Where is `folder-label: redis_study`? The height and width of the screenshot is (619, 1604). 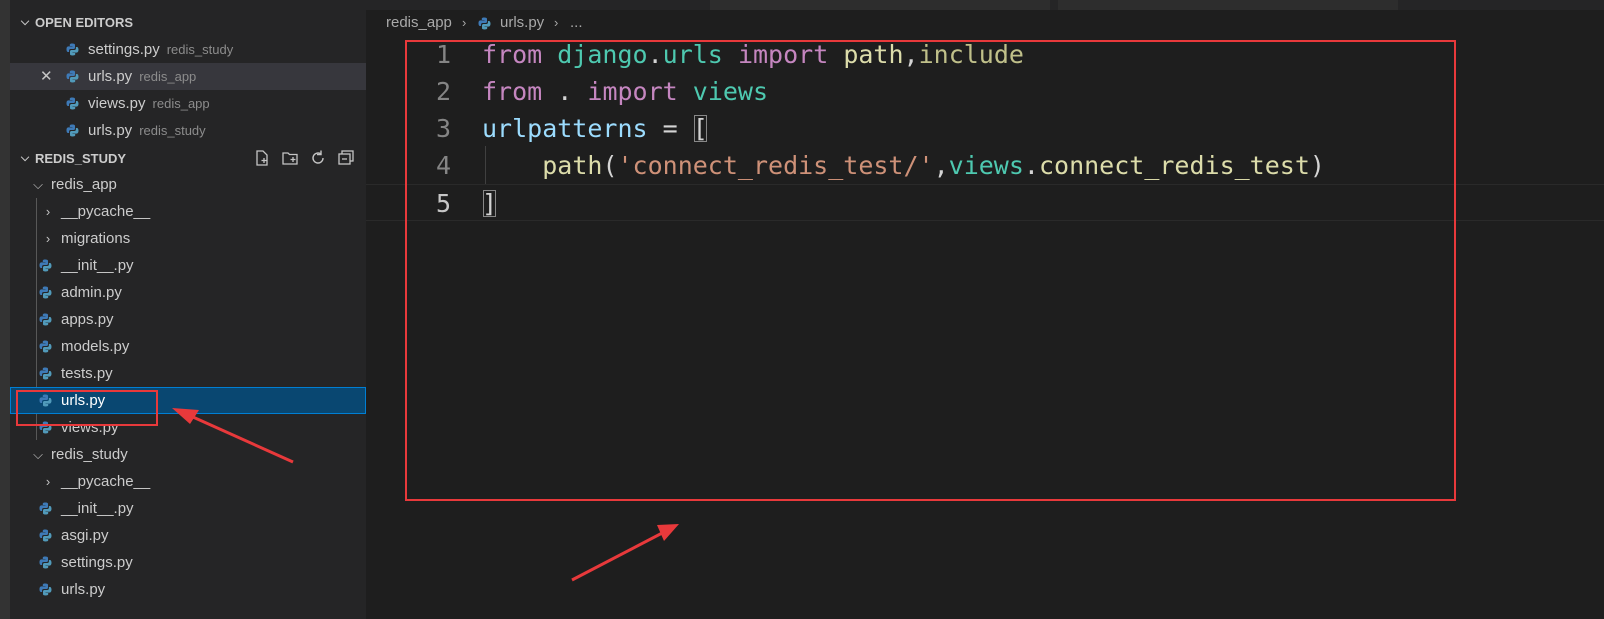 folder-label: redis_study is located at coordinates (89, 454).